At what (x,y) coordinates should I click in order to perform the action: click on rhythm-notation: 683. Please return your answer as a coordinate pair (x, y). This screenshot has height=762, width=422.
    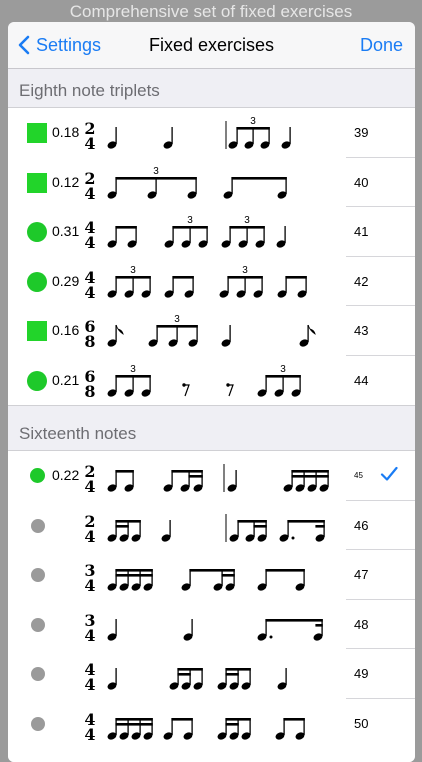
    Looking at the image, I should click on (200, 332).